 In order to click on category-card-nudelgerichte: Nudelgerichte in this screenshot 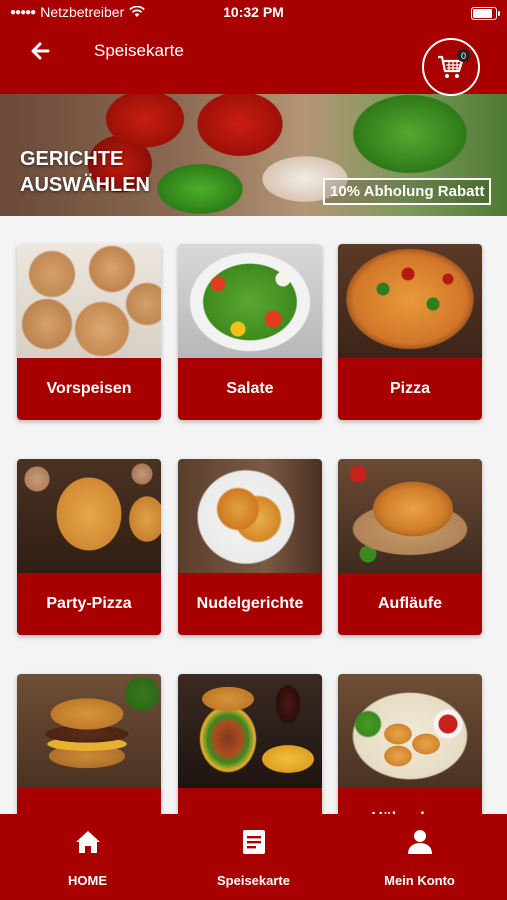, I will do `click(250, 547)`.